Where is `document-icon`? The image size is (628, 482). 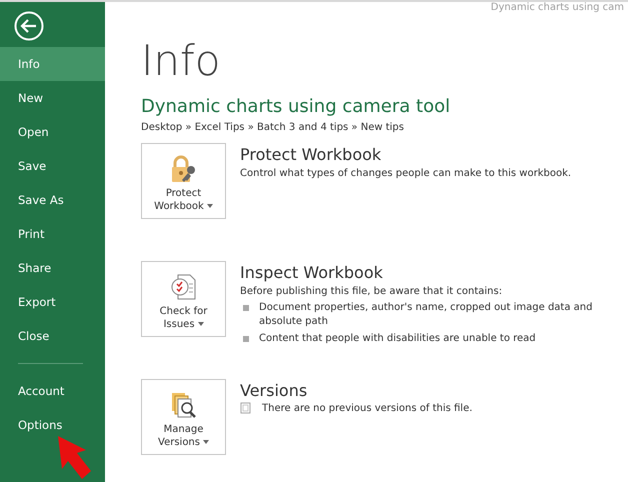
document-icon is located at coordinates (246, 408).